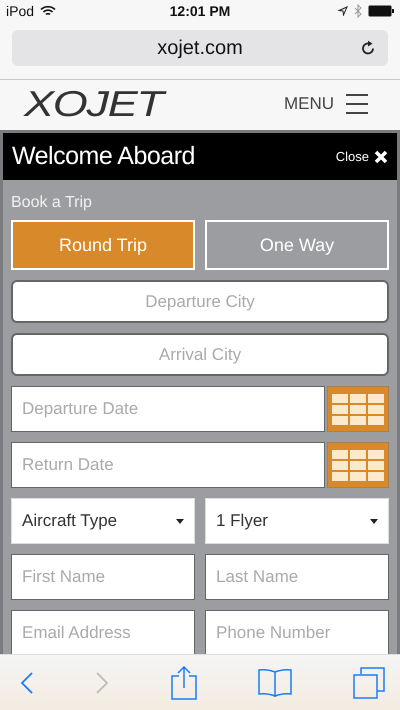  What do you see at coordinates (358, 11) in the screenshot?
I see `bluetooth-icon` at bounding box center [358, 11].